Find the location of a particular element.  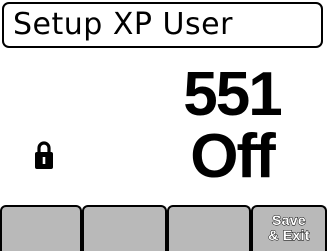

save-exit-button: Save & Exit is located at coordinates (289, 228).